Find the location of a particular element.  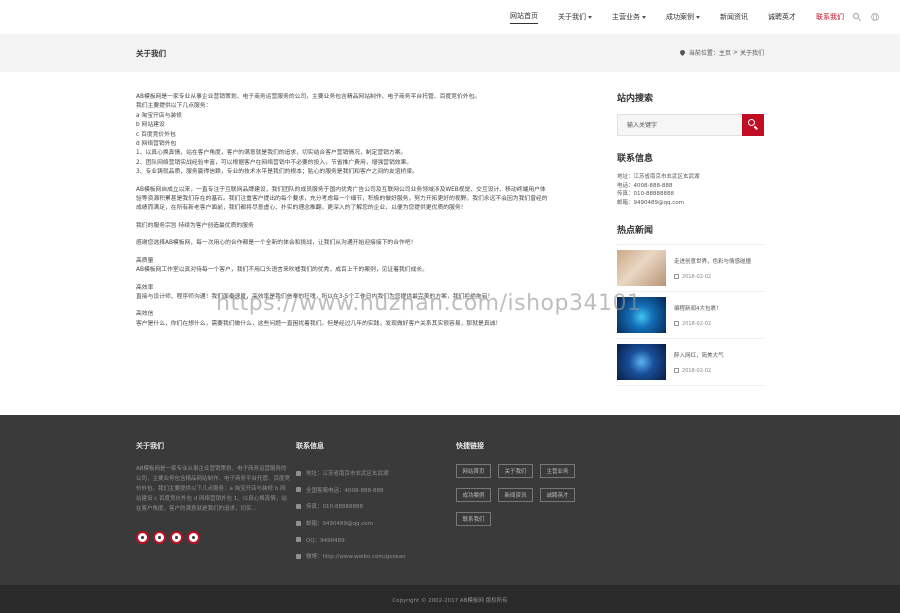

phone-icon is located at coordinates (298, 490).